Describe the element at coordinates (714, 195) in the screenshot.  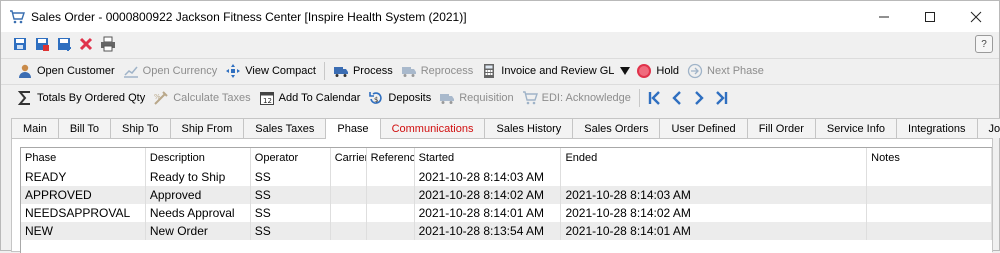
I see `cell-ended: 2021-10-28 8:14:03 AM` at that location.